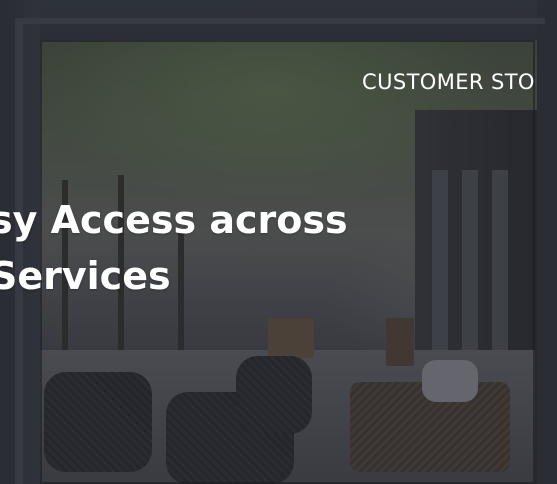  Describe the element at coordinates (174, 248) in the screenshot. I see `hero-headline: sy Access across Services` at that location.